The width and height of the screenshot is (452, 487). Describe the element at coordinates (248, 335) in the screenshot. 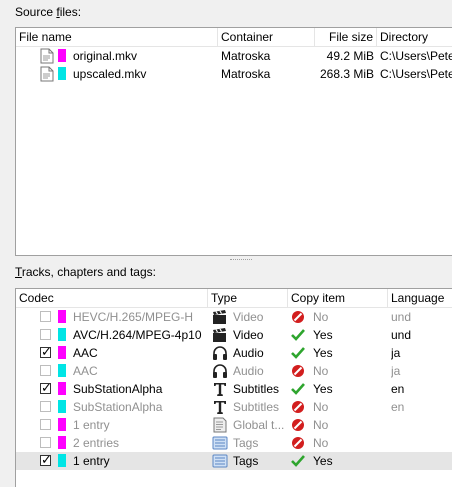

I see `track-type: Video` at that location.